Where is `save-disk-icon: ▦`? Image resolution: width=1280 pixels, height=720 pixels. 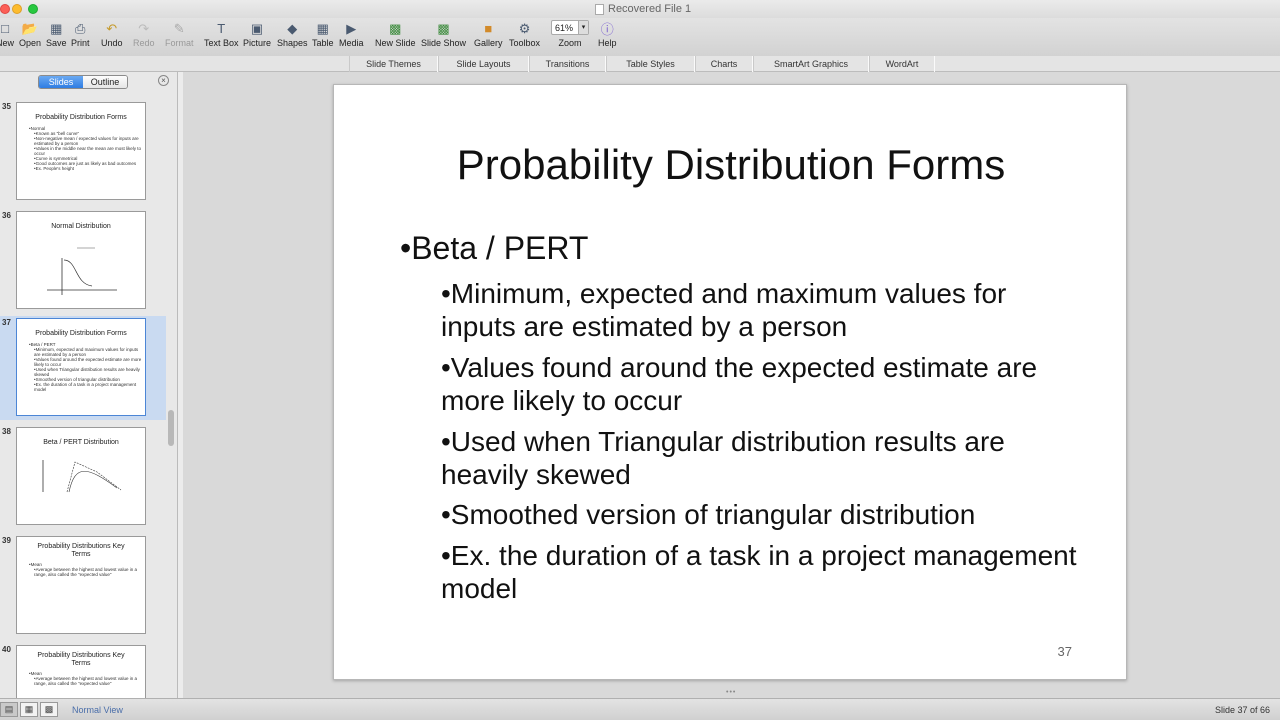 save-disk-icon: ▦ is located at coordinates (56, 28).